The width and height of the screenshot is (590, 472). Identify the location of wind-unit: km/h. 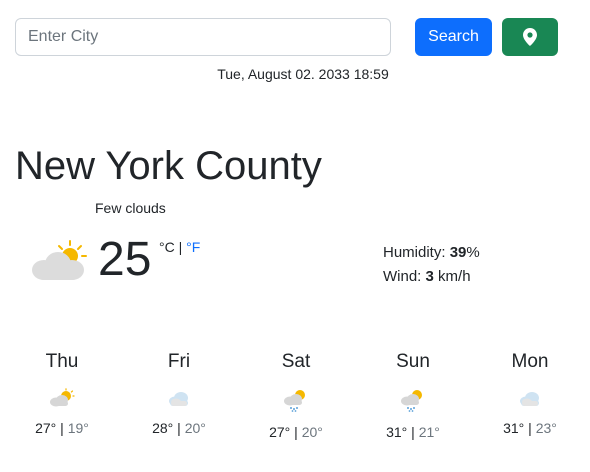
(452, 276).